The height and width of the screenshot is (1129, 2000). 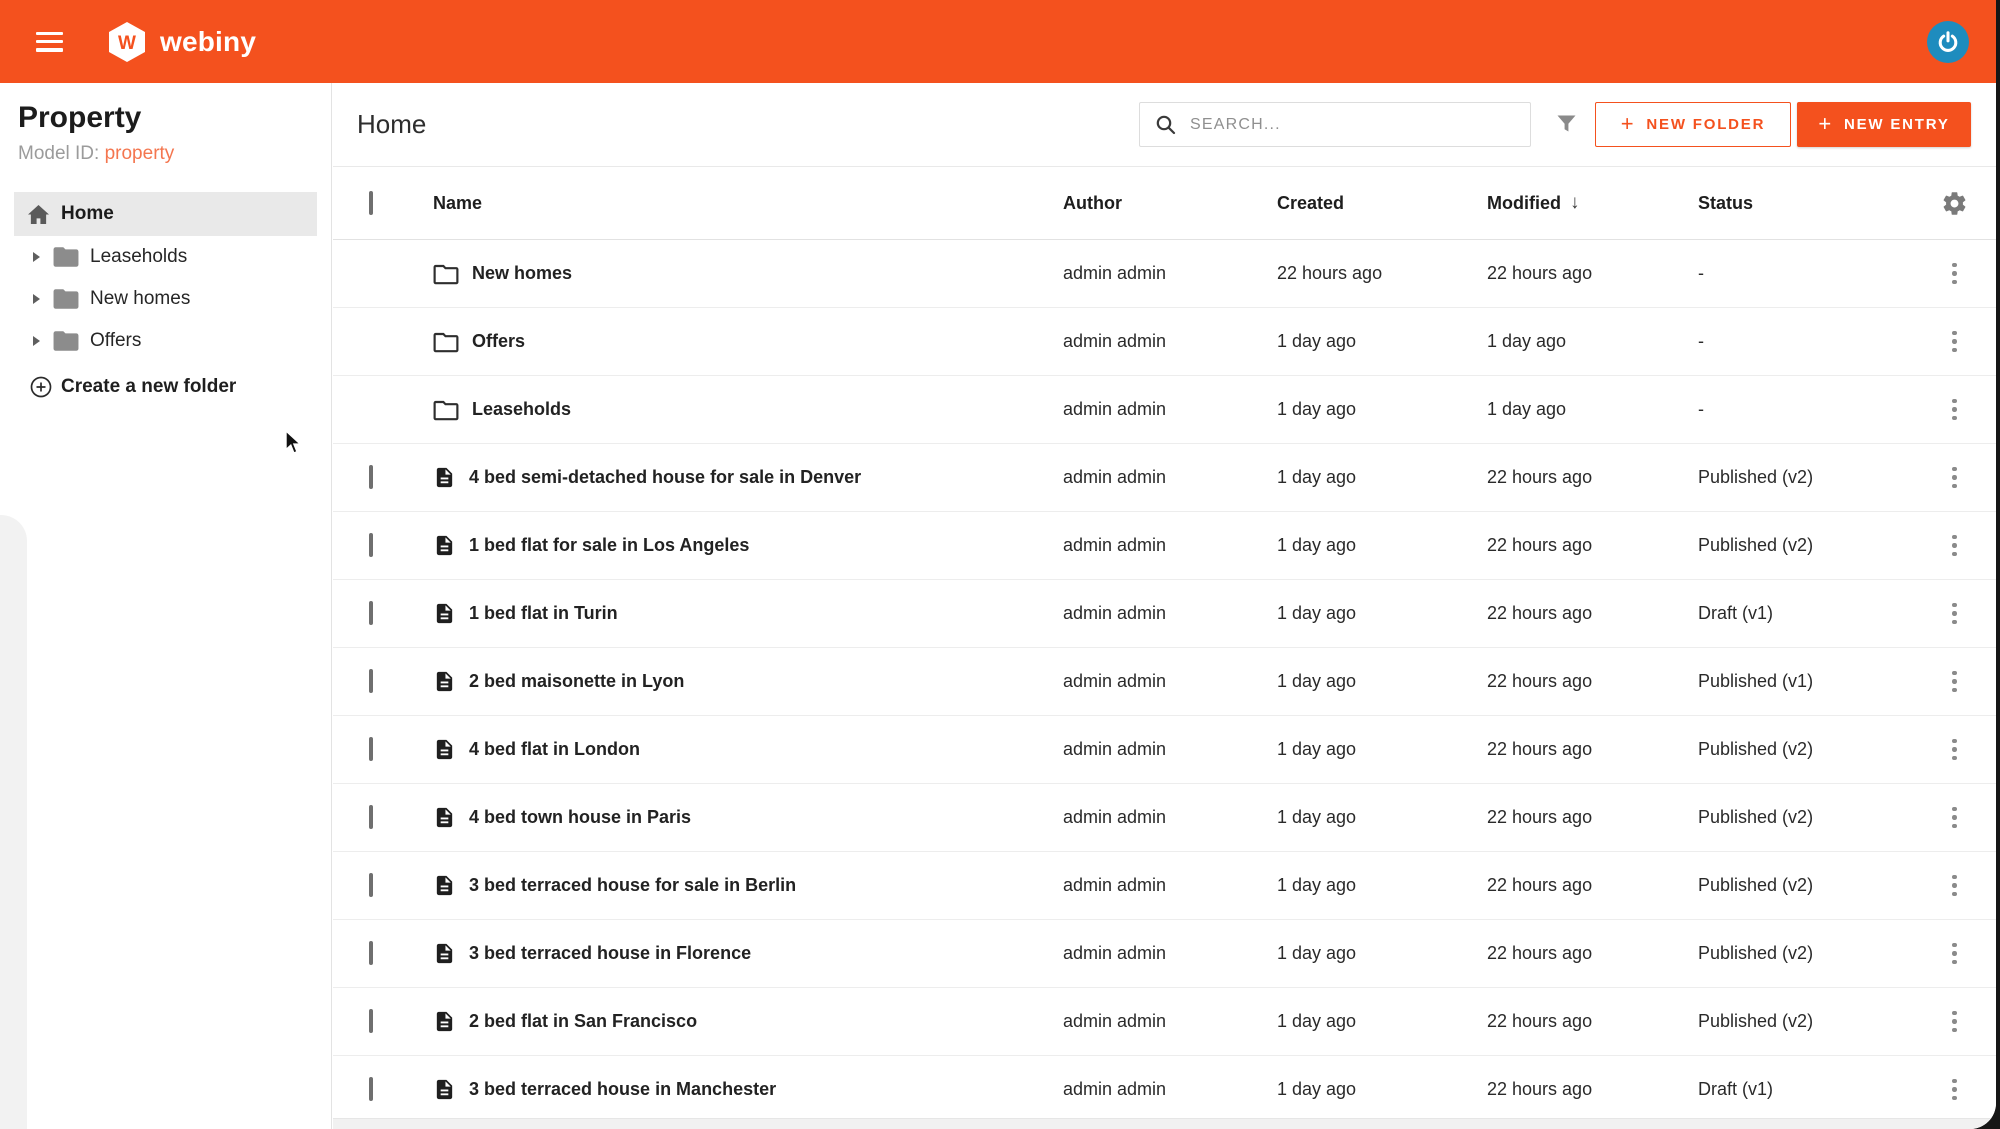 I want to click on column-header-status: Status, so click(x=1805, y=203).